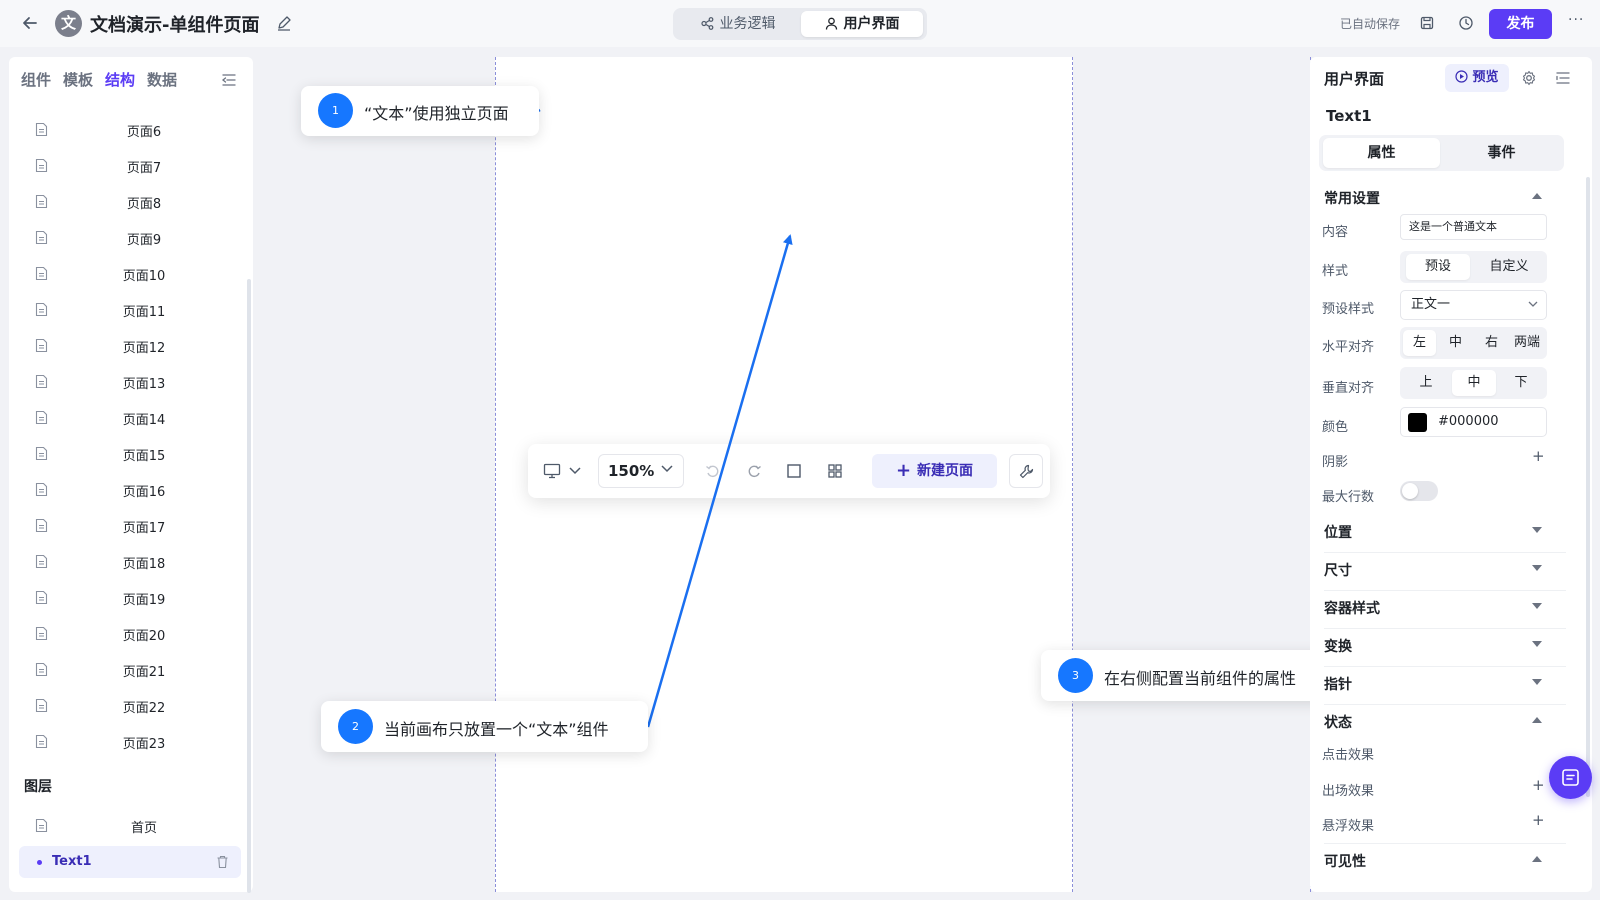 This screenshot has width=1600, height=900. Describe the element at coordinates (1529, 78) in the screenshot. I see `gear-icon` at that location.